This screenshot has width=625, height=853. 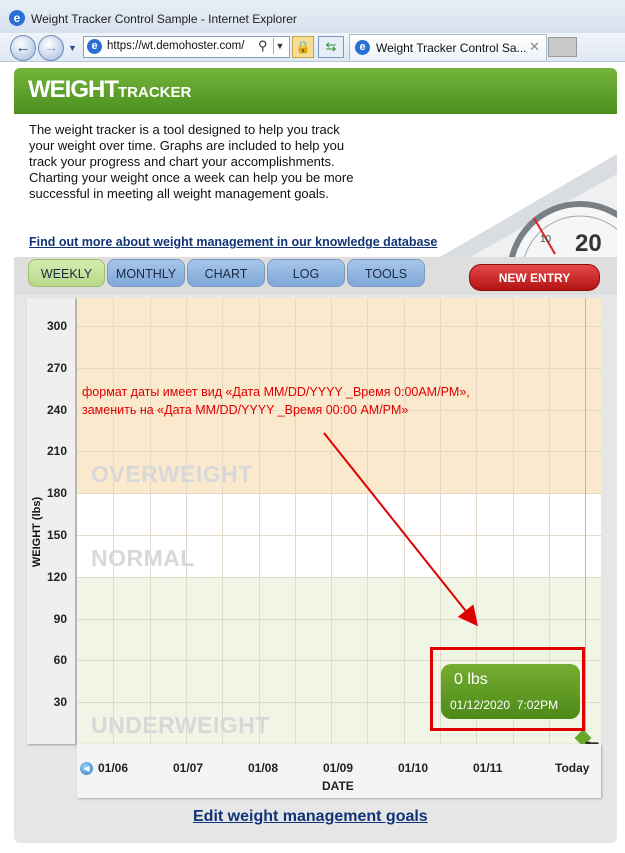 I want to click on x-tick-label: 01/11, so click(x=488, y=768).